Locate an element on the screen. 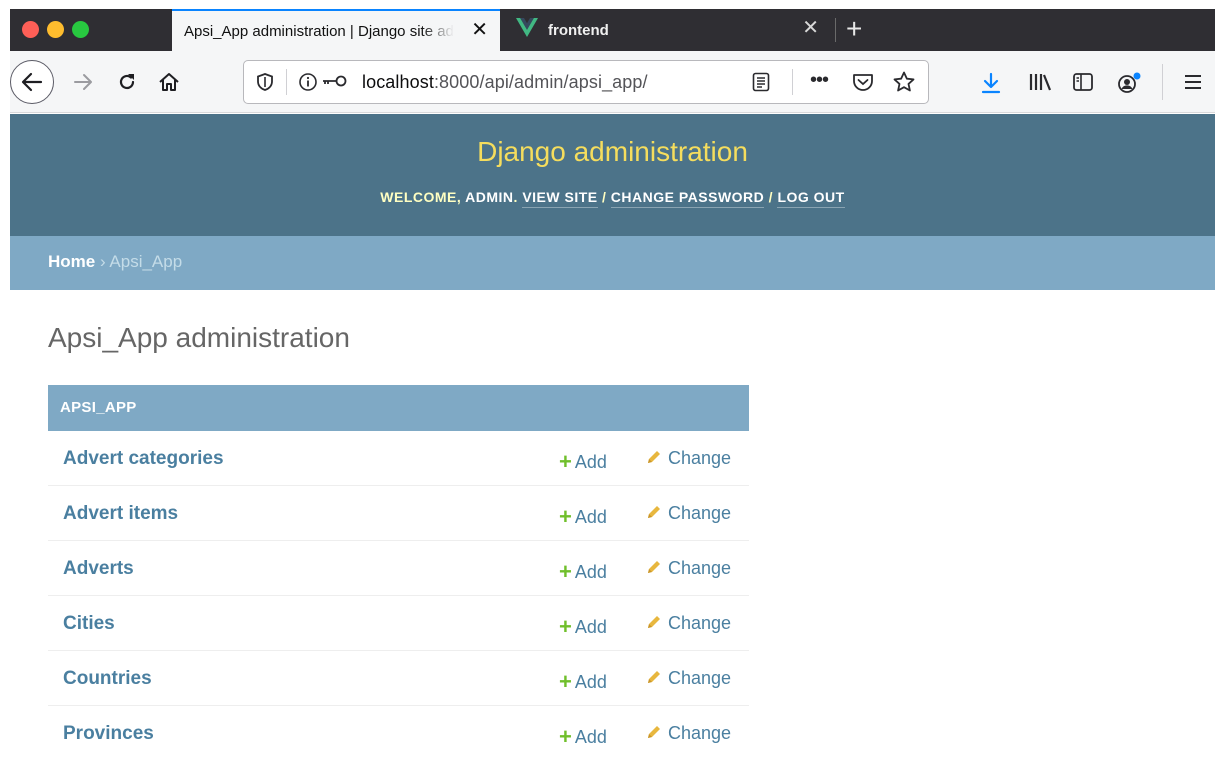 The width and height of the screenshot is (1215, 761). library-icon is located at coordinates (1041, 84).